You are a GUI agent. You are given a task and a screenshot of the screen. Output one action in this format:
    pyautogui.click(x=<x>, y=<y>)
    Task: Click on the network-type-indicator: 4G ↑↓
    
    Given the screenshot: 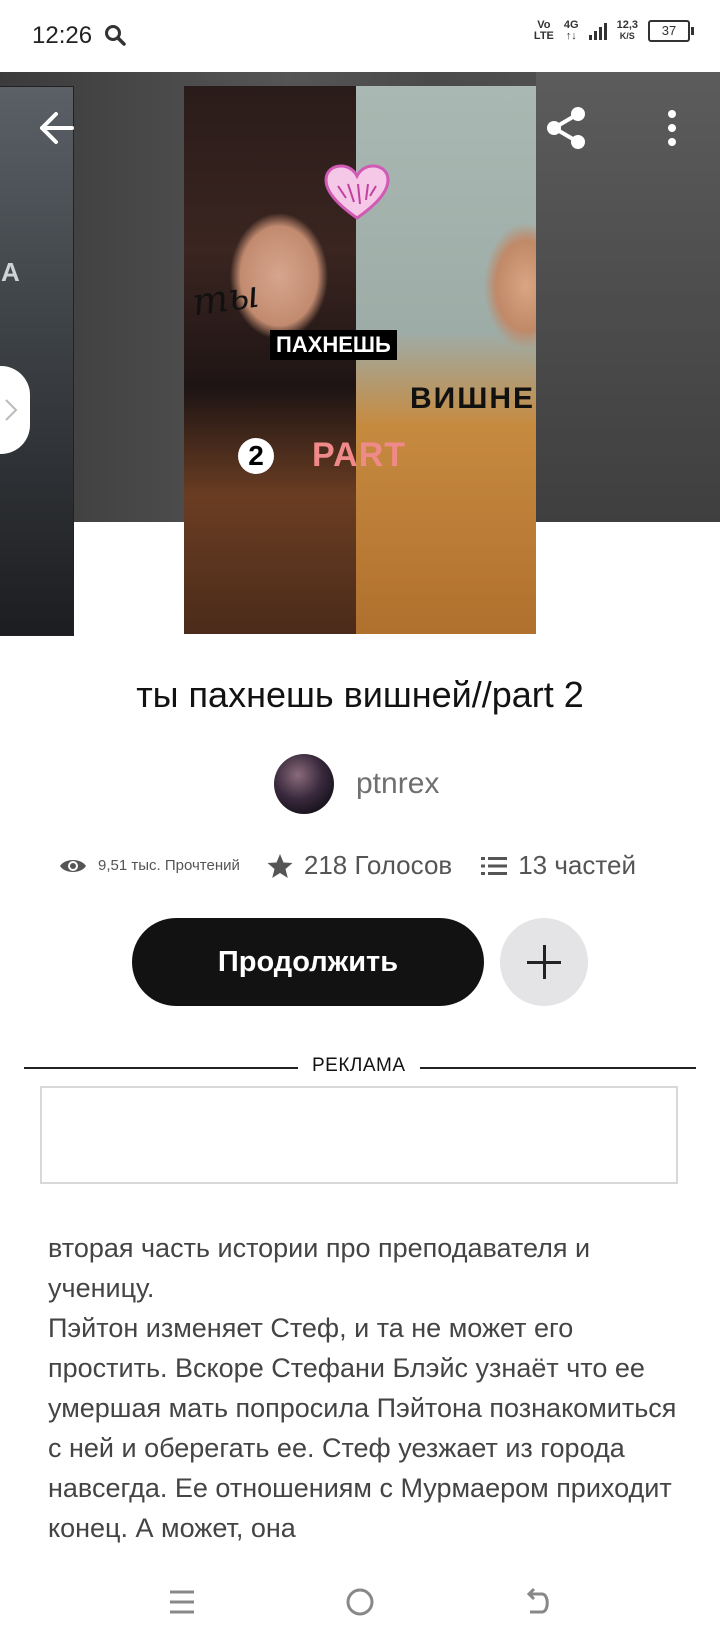 What is the action you would take?
    pyautogui.click(x=571, y=30)
    